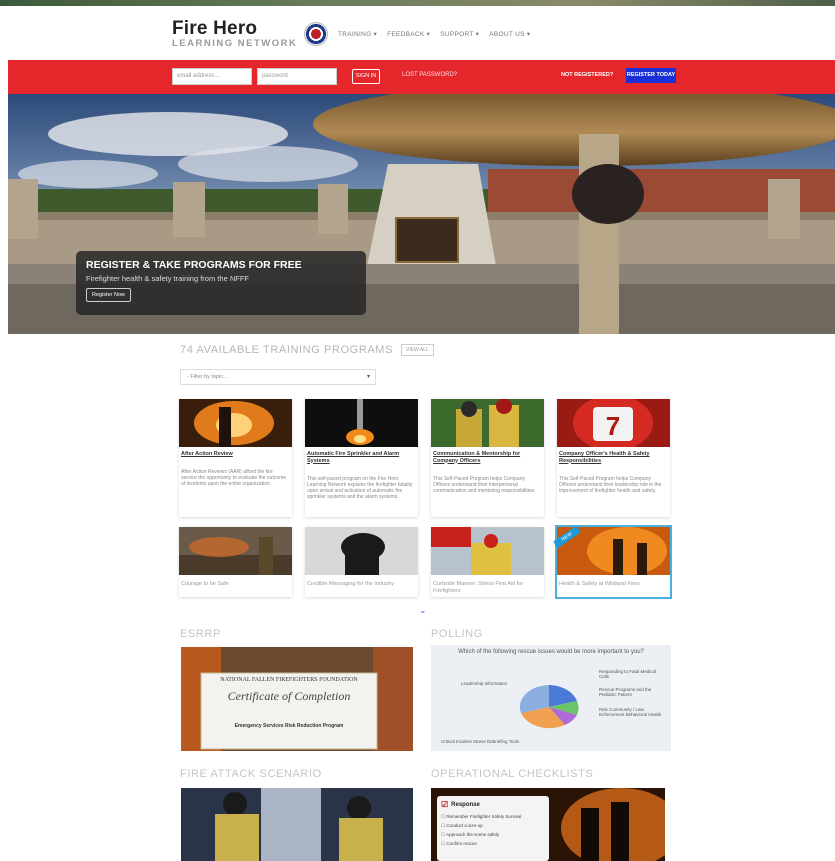  I want to click on card-title: Courage to be Safe, so click(235, 584).